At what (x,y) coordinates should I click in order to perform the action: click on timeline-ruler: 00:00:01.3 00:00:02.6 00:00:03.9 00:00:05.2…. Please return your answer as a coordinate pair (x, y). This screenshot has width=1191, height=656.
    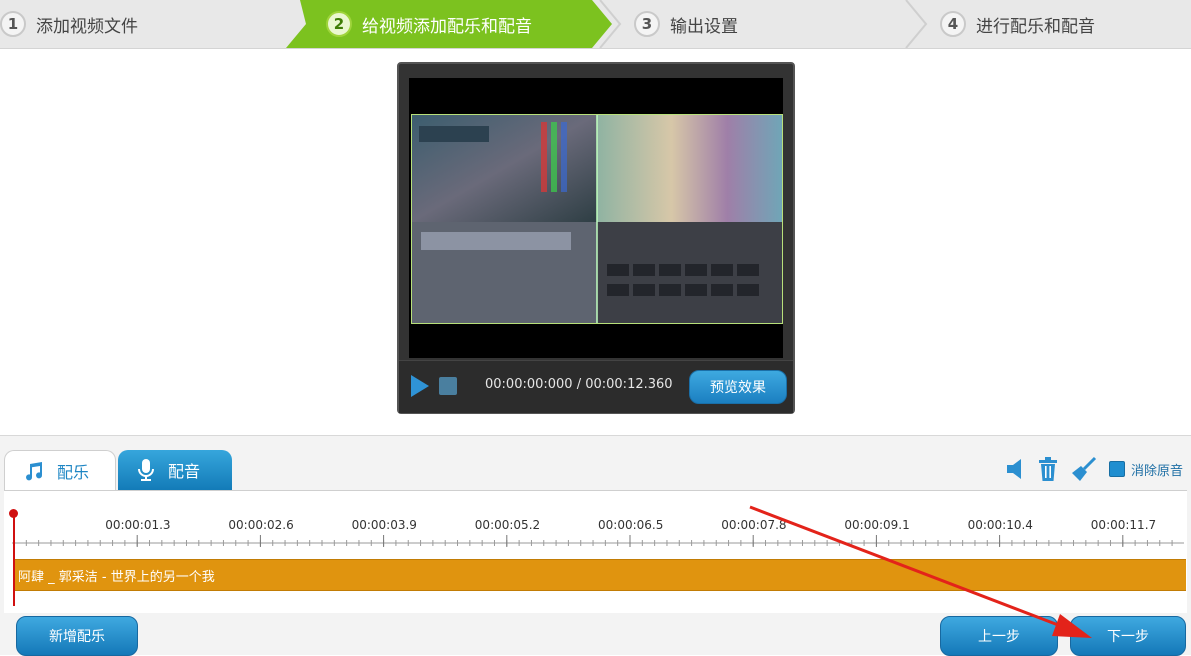
    Looking at the image, I should click on (598, 532).